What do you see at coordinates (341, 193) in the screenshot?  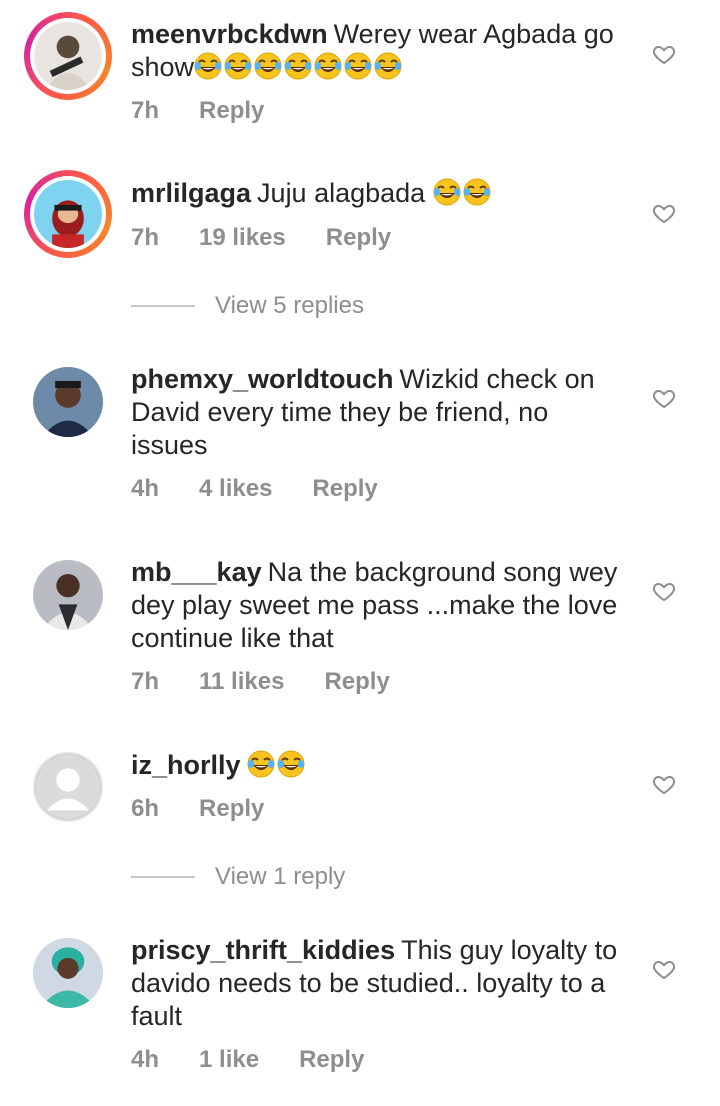 I see `comment-text: Juju alagbada` at bounding box center [341, 193].